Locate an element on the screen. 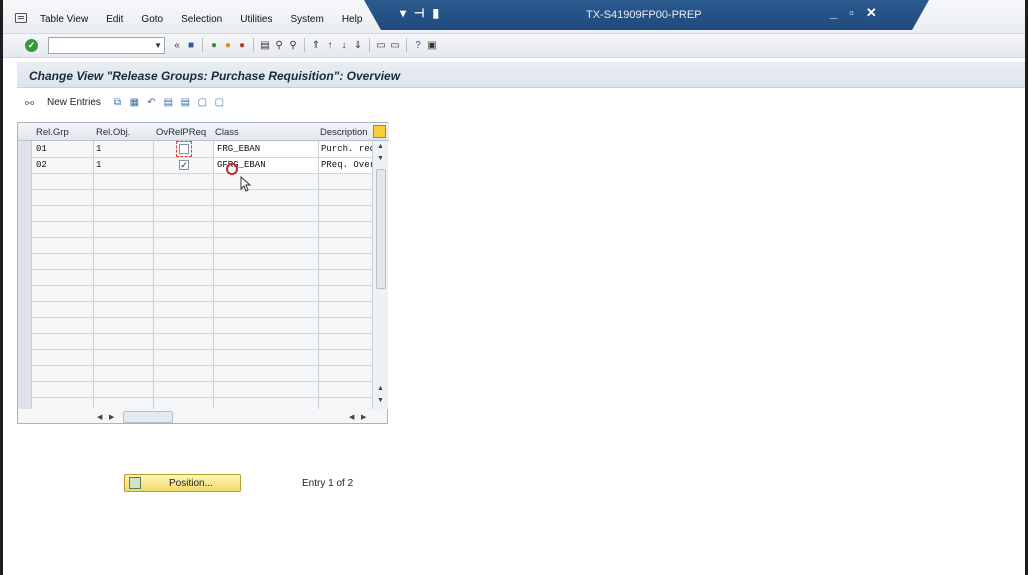 Image resolution: width=1028 pixels, height=575 pixels. signal-icon: ▮ is located at coordinates (436, 13).